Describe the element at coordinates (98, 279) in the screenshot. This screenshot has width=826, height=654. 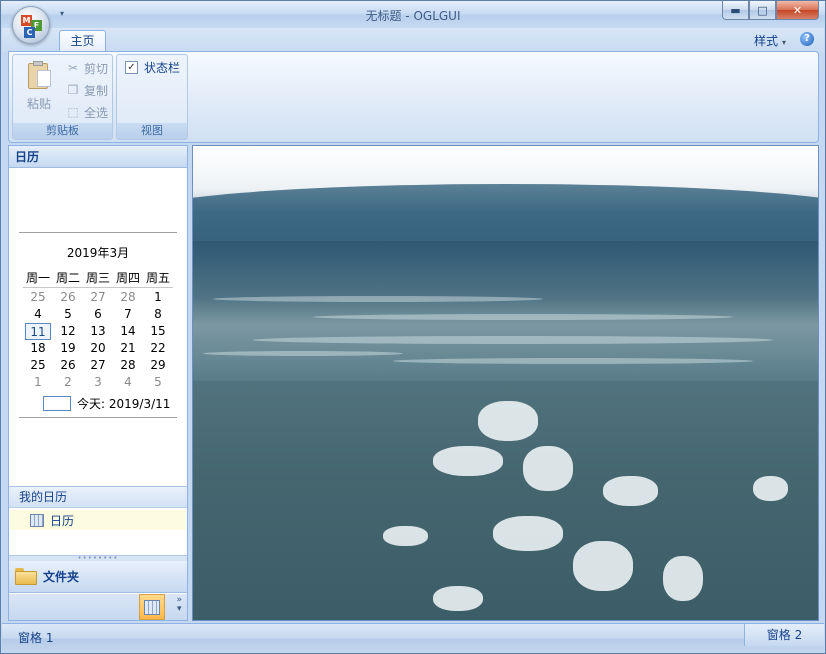
I see `weekday-header: 周三` at that location.